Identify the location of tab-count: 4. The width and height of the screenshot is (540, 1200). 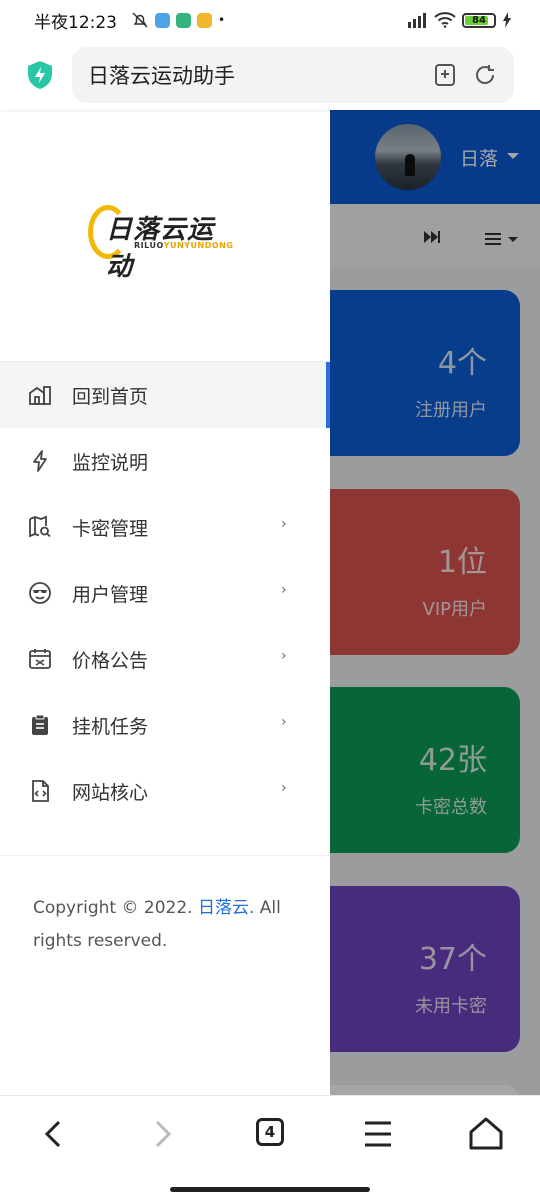
(270, 1132).